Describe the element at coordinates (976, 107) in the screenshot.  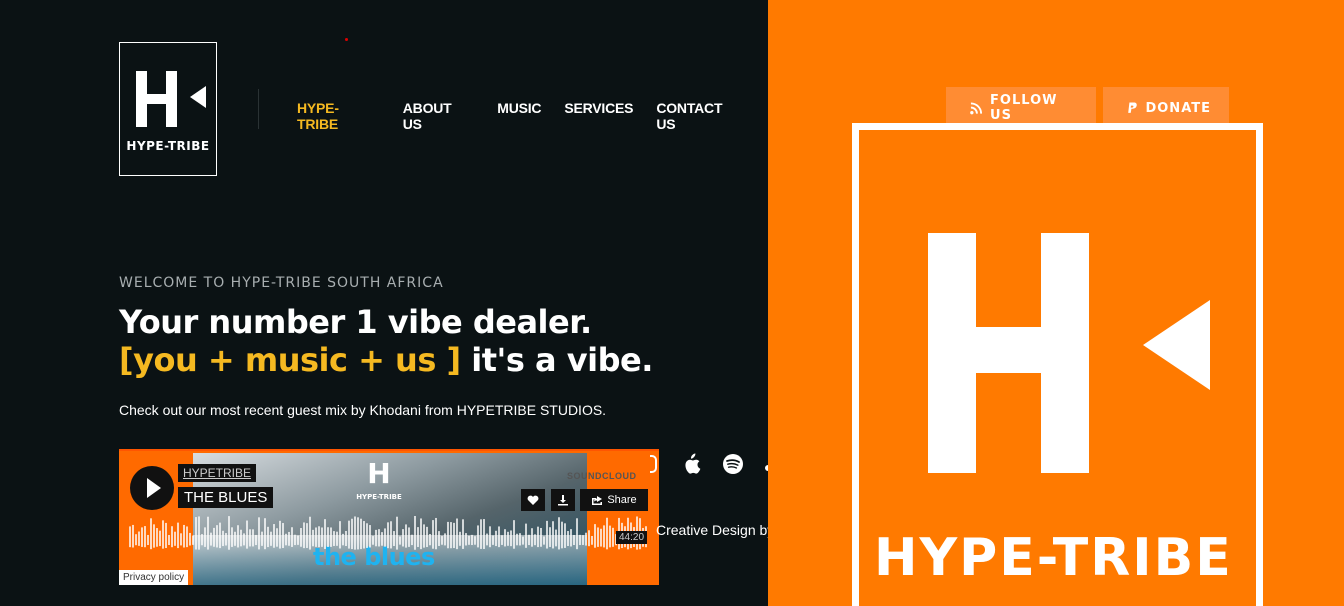
I see `rss-icon` at that location.